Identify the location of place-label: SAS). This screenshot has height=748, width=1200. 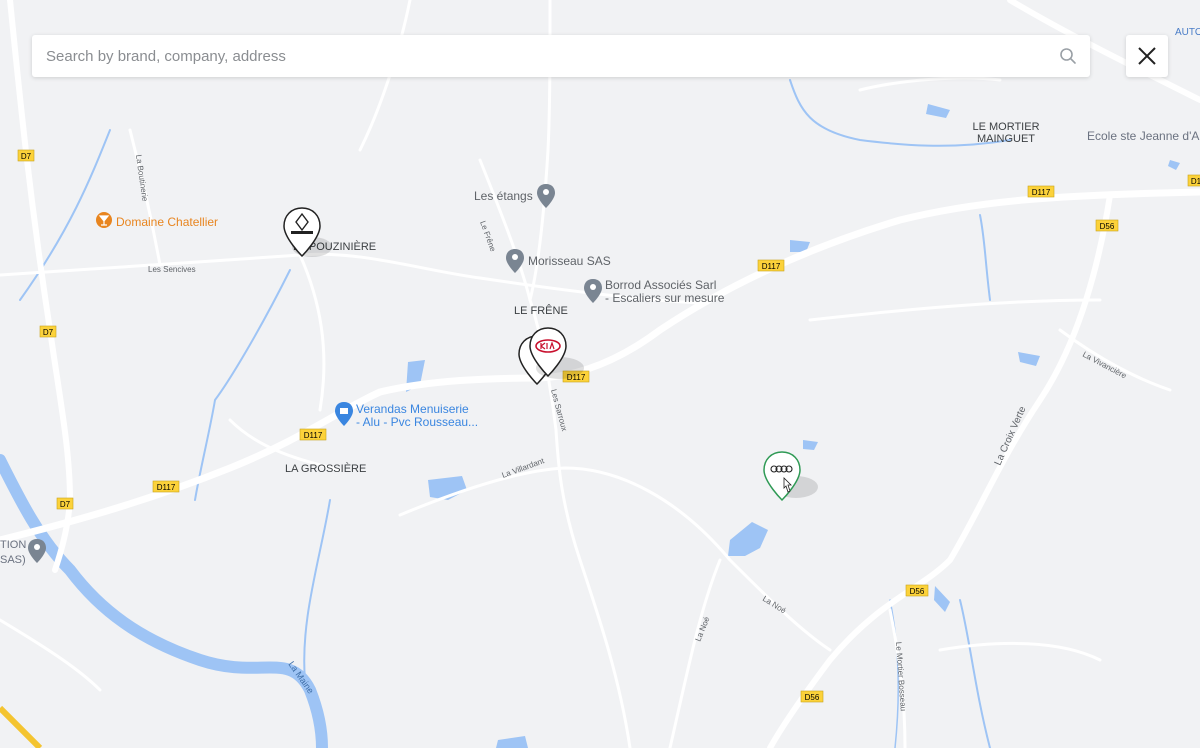
(13, 560).